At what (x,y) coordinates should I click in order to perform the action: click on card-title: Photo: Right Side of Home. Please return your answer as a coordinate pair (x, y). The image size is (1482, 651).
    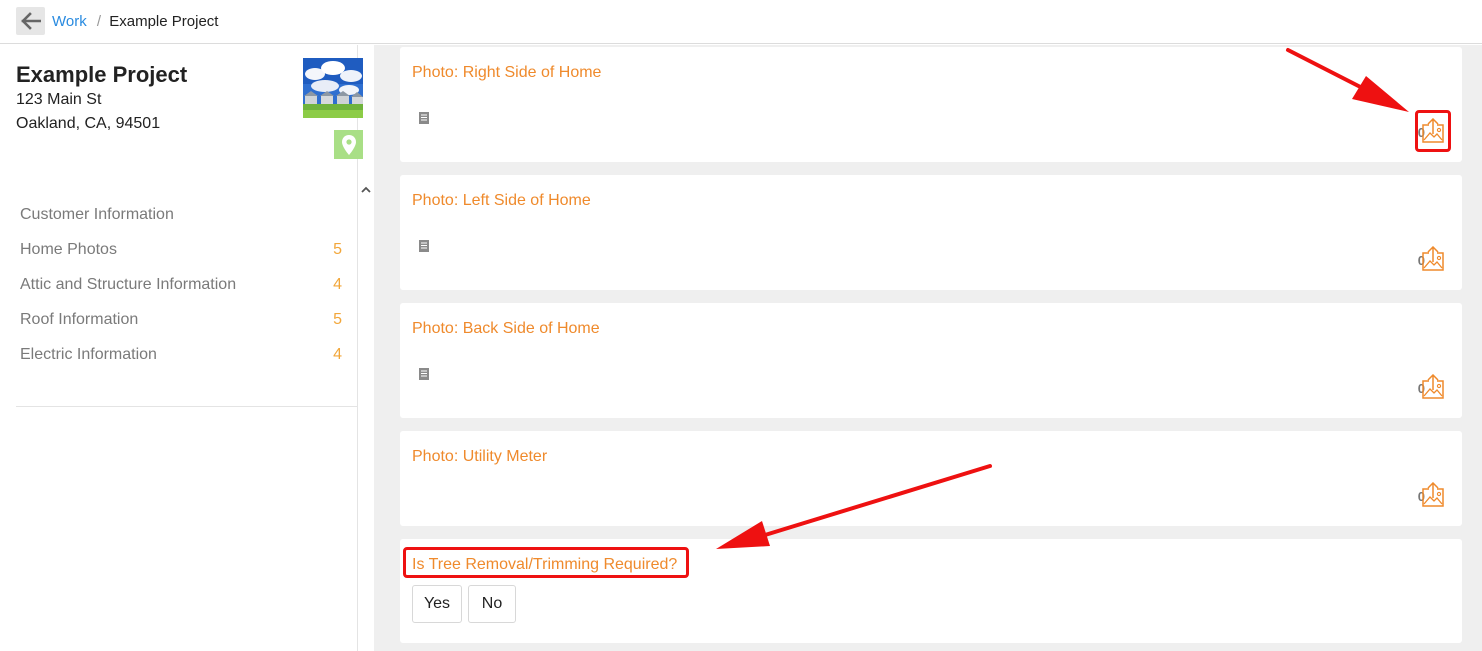
    Looking at the image, I should click on (507, 72).